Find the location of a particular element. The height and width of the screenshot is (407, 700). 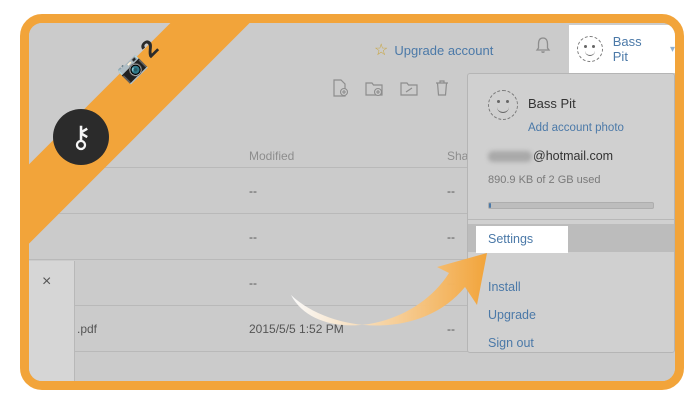

upgrade-menu-item: Upgrade is located at coordinates (512, 315).